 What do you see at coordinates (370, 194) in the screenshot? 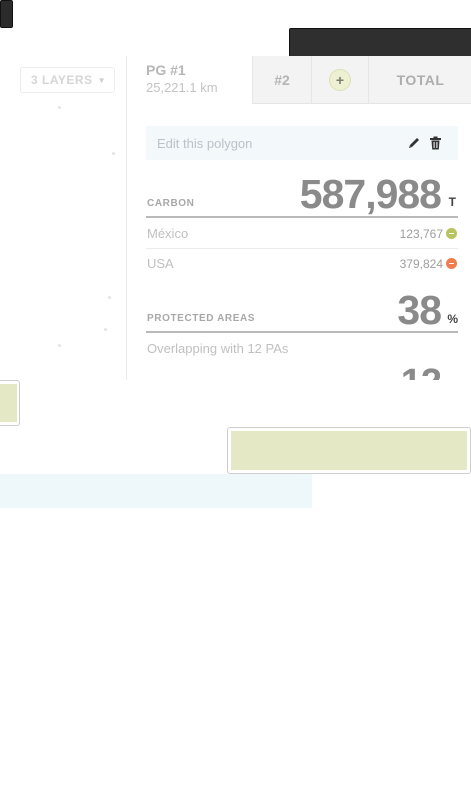
I see `carbon-total-value: 587,988` at bounding box center [370, 194].